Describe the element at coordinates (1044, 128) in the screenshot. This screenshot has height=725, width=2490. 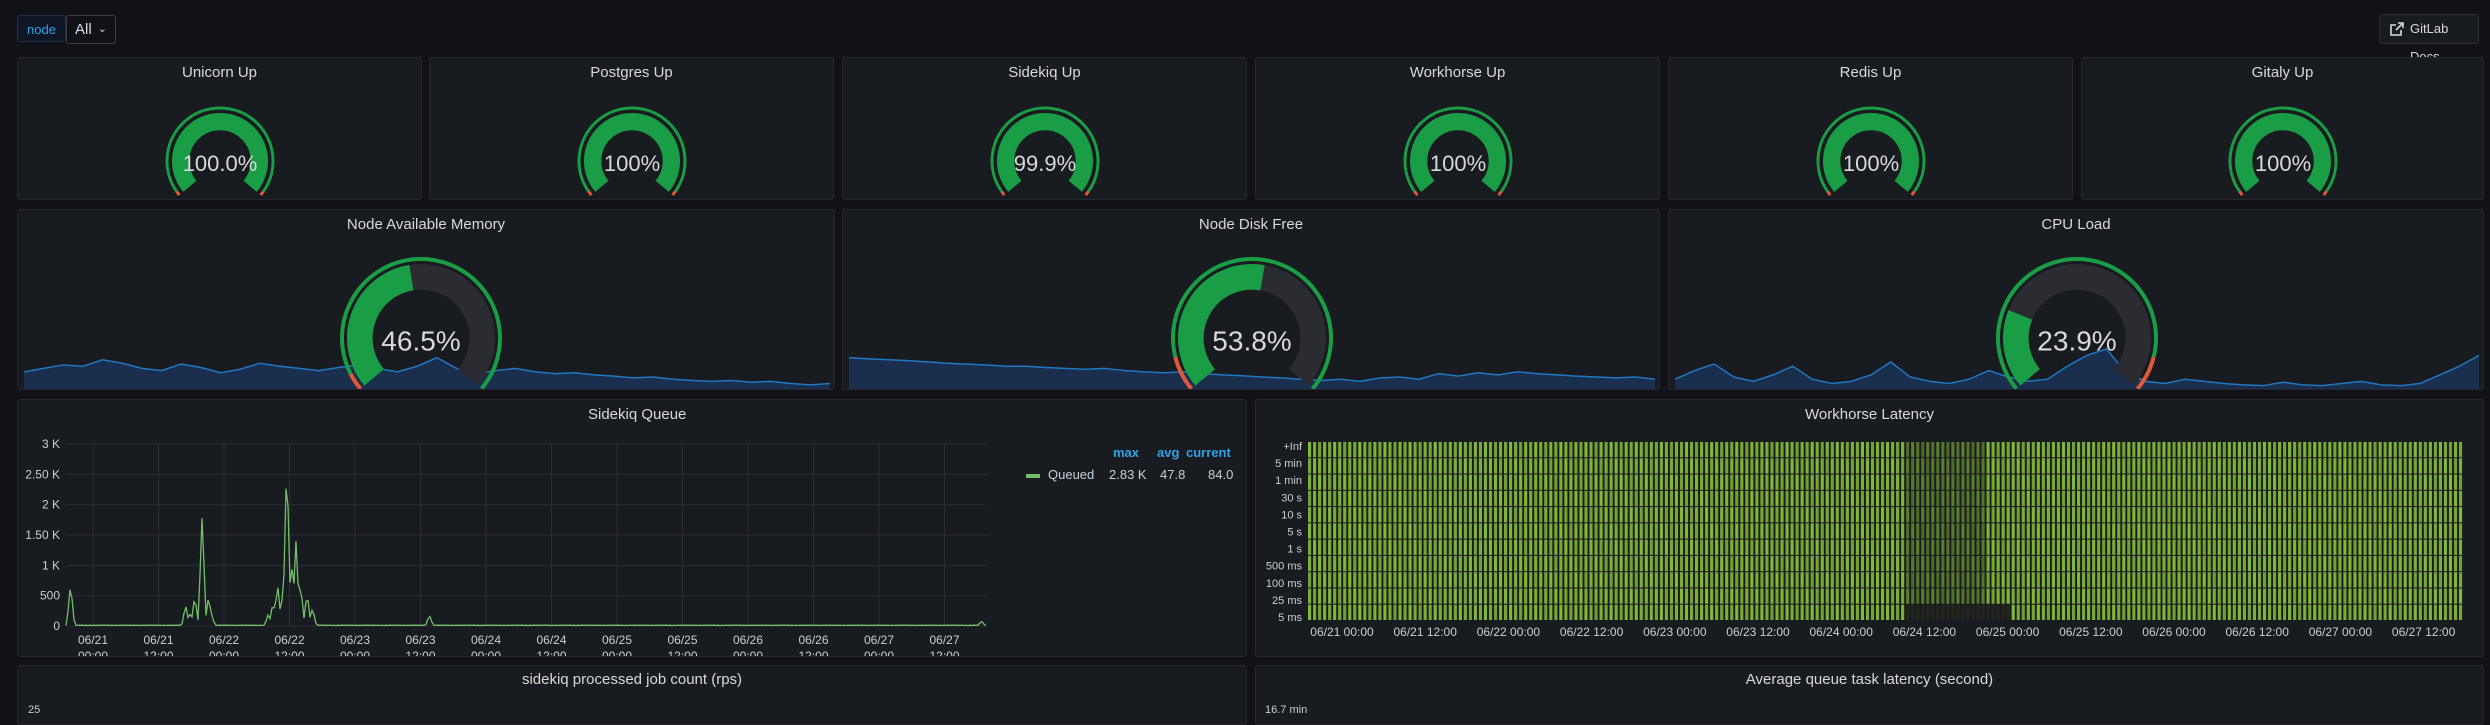
I see `panel-sidekiq-up: Sidekiq Up 99.9%` at that location.